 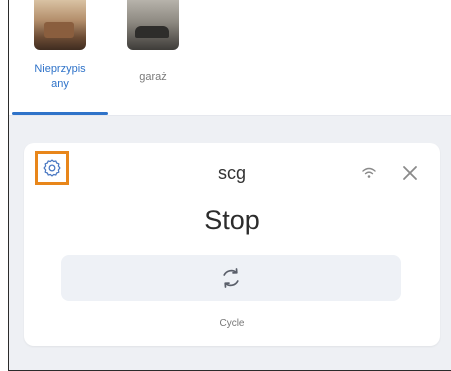 What do you see at coordinates (60, 25) in the screenshot?
I see `room-thumbnail-unassigned` at bounding box center [60, 25].